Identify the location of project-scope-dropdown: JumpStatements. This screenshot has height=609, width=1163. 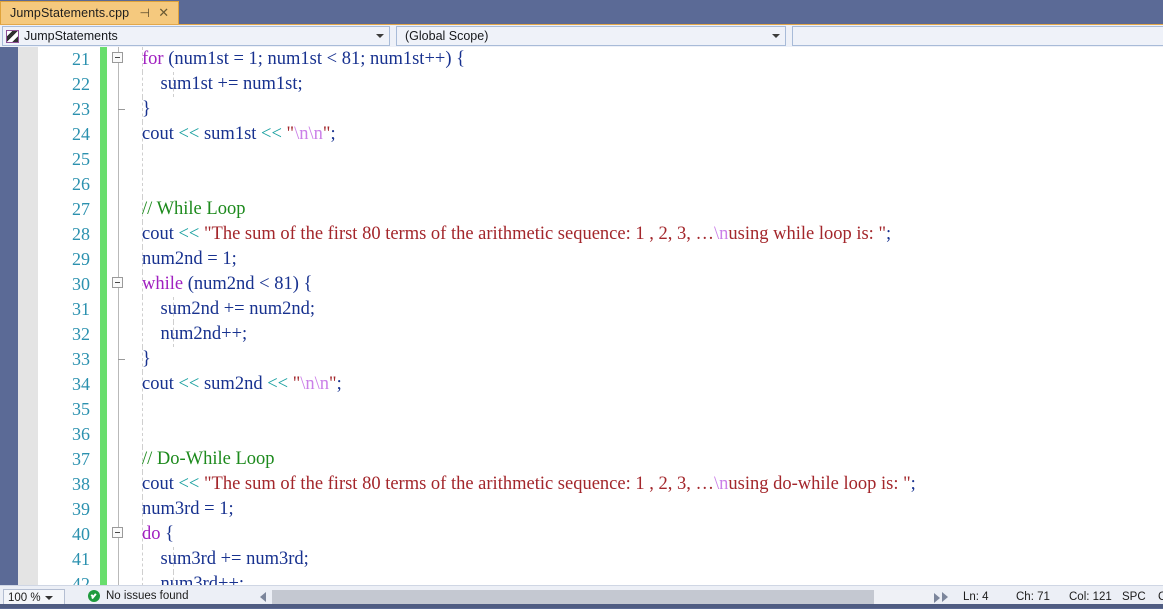
(196, 36).